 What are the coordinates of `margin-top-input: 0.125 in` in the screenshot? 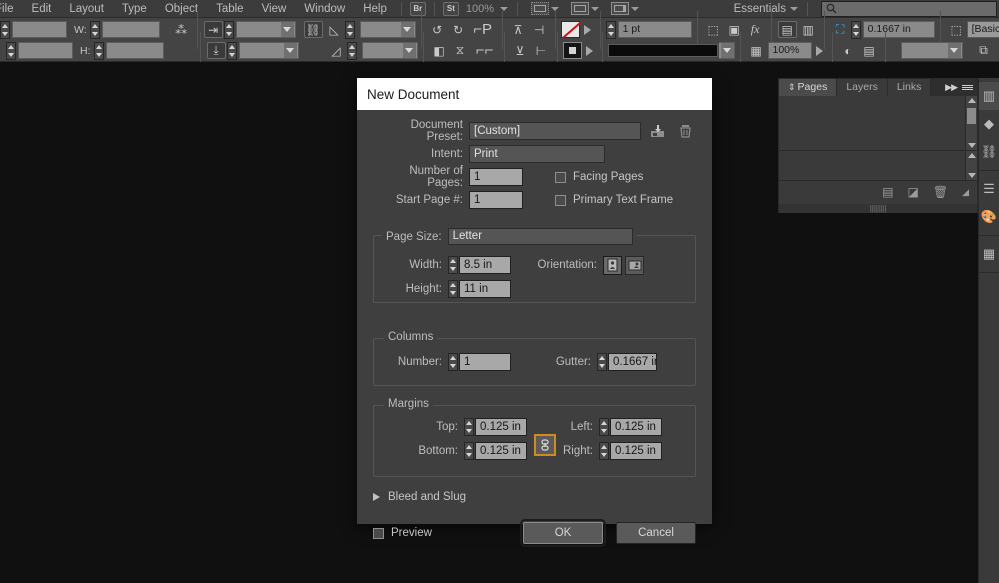 It's located at (501, 427).